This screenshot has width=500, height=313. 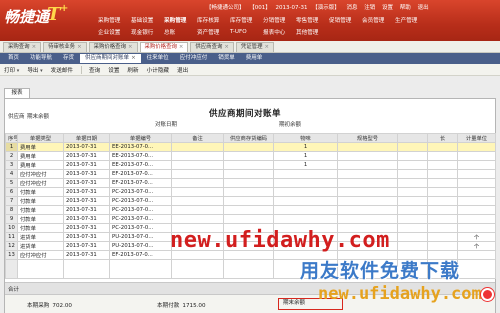 I want to click on module-item: 基础设置, so click(x=147, y=20).